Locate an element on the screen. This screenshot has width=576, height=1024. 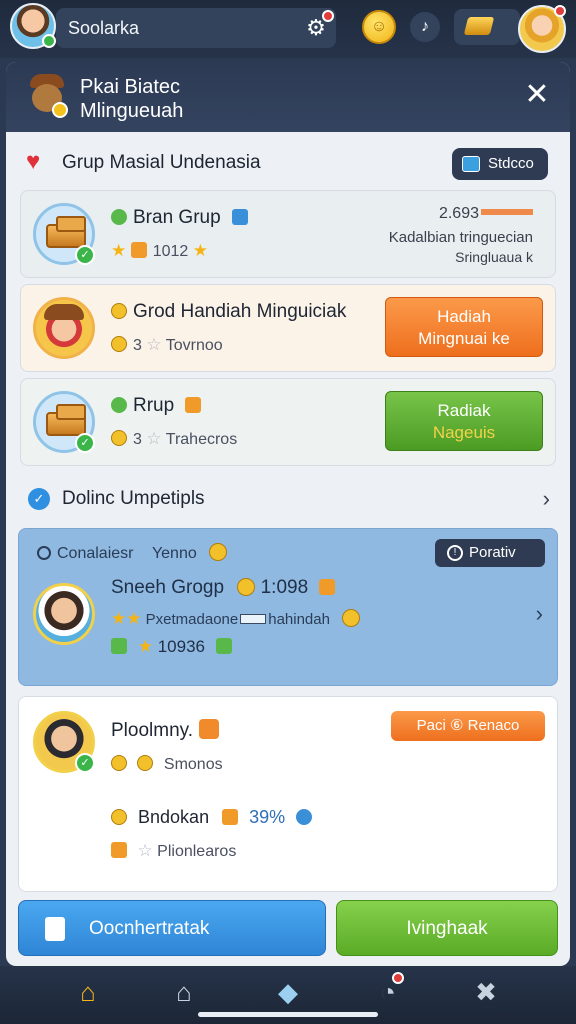
group-row: ✓ Rrup 3 ☆ Trahecros Radiak Nageuis is located at coordinates (288, 422).